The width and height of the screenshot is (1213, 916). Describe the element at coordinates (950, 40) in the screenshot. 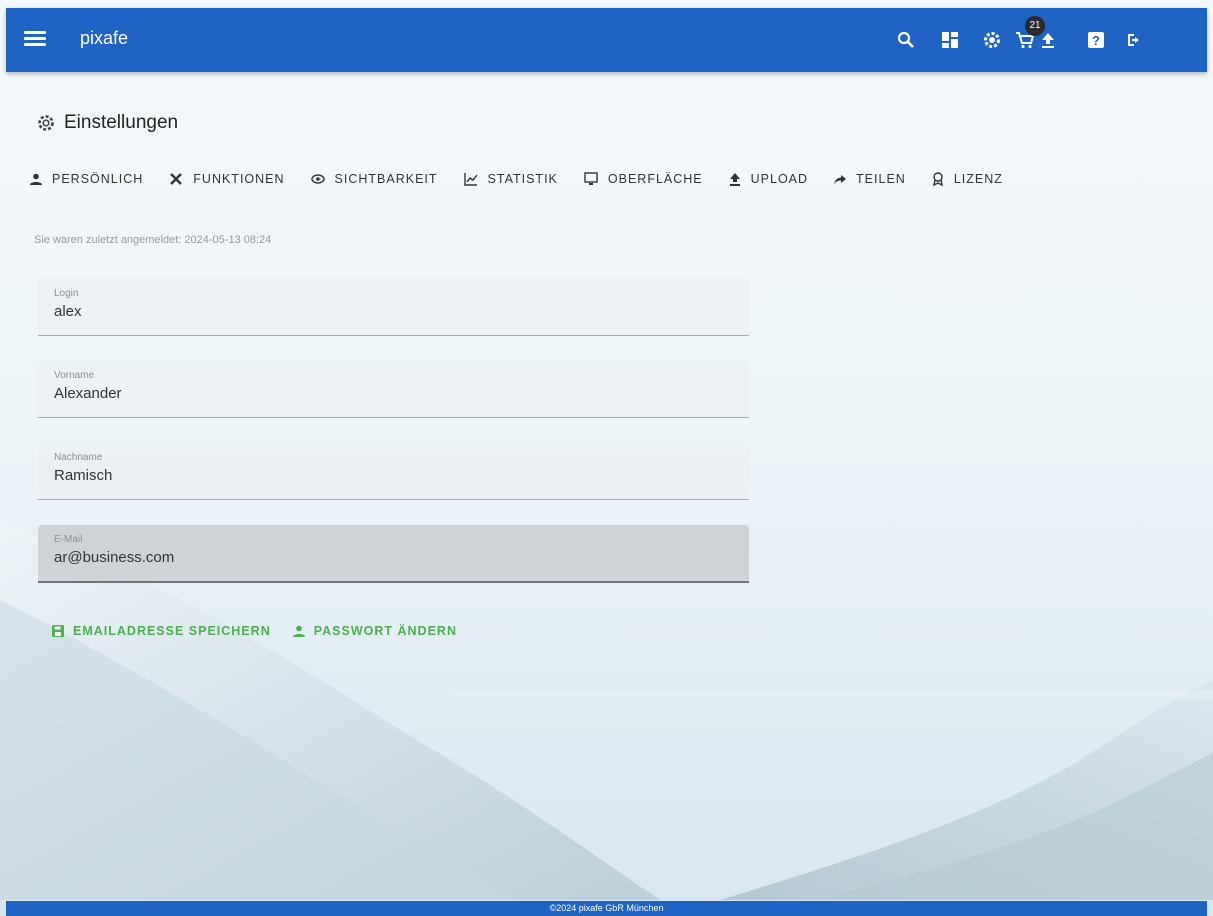

I see `dashboard-icon` at that location.